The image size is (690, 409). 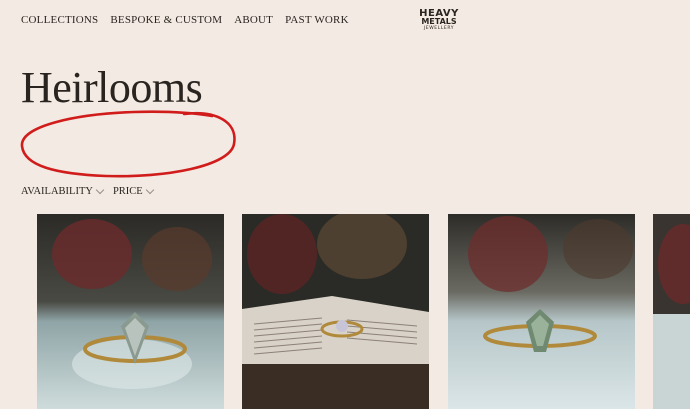 I want to click on logo-line-2: METALS, so click(x=439, y=21).